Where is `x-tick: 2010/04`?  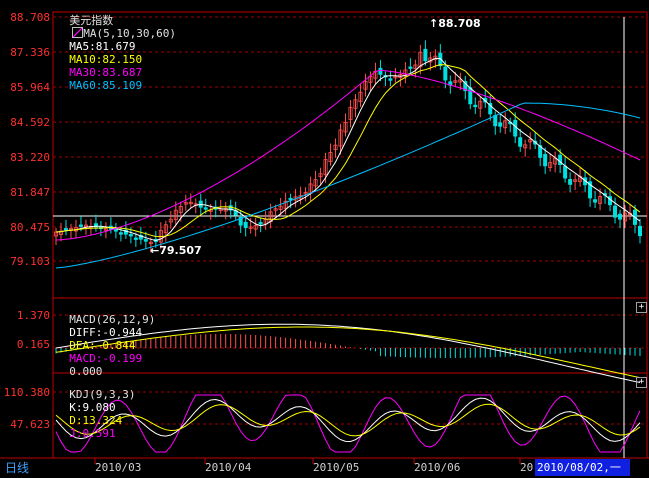 x-tick: 2010/04 is located at coordinates (228, 467).